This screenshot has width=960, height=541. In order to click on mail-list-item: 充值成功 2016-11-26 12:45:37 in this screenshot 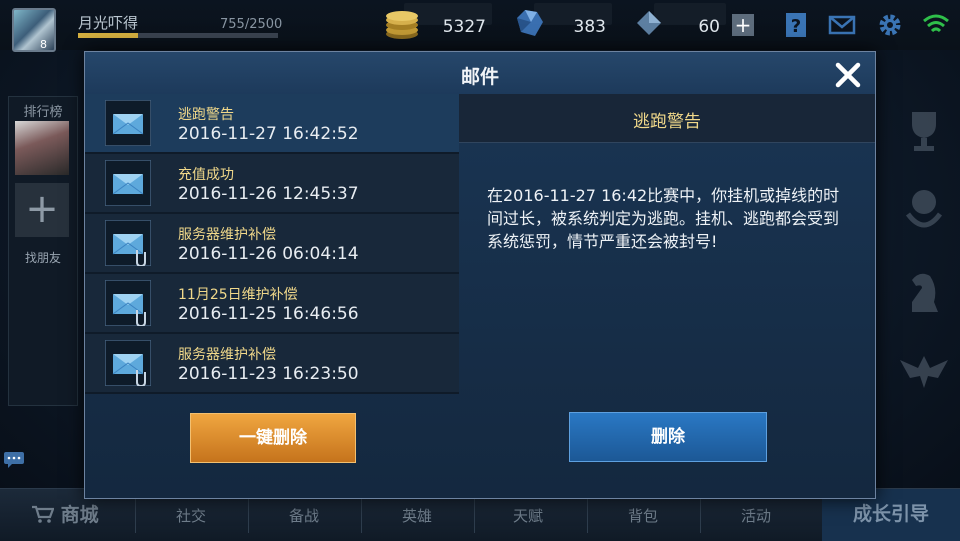, I will do `click(272, 184)`.